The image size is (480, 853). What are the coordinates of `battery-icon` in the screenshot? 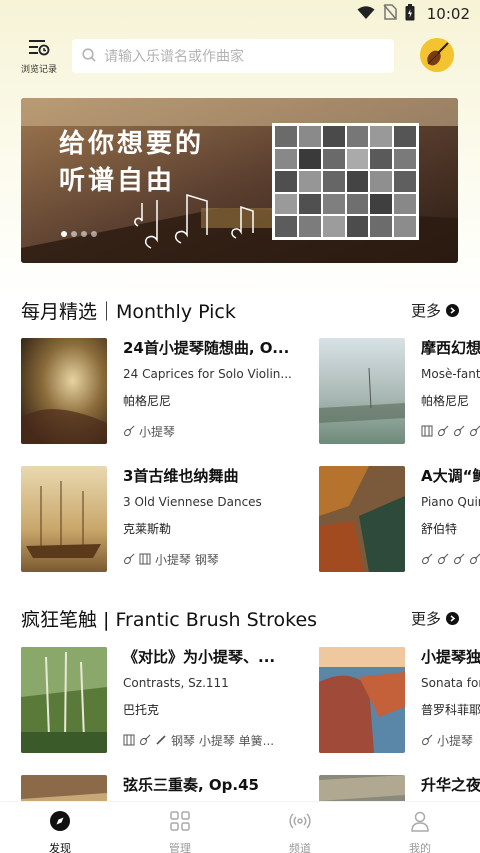 It's located at (410, 14).